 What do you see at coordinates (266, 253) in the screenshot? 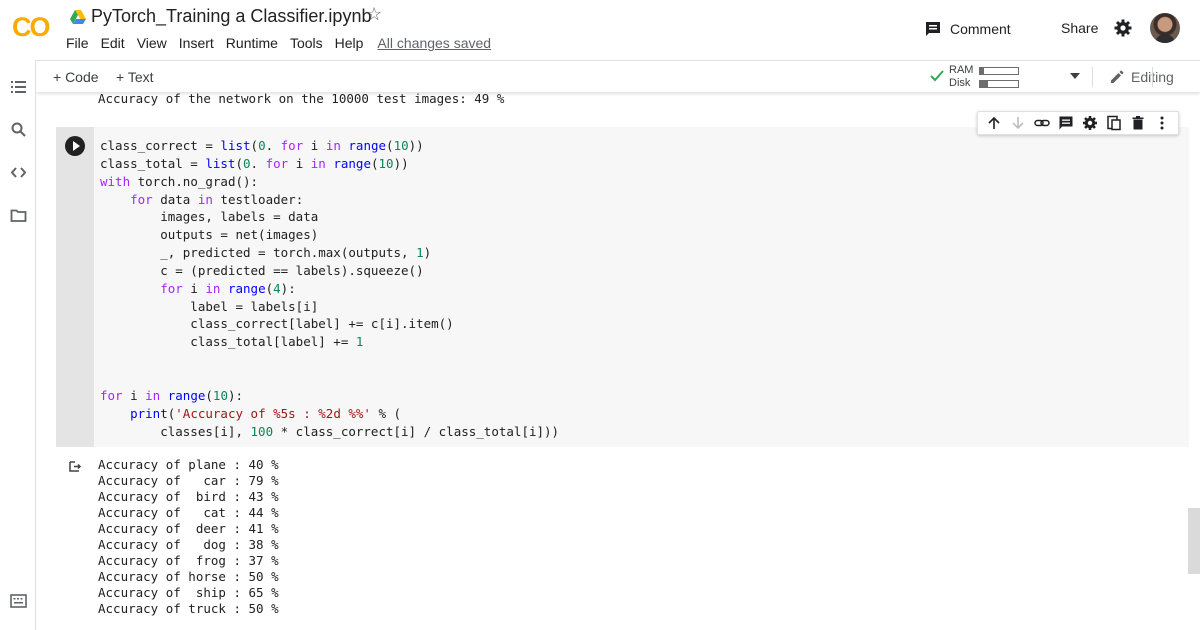
I see `code-line: _, predicted = torch.max(outputs, 1)` at bounding box center [266, 253].